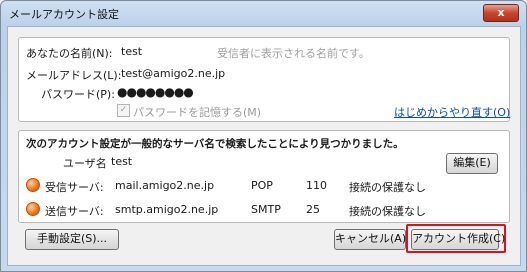 This screenshot has width=527, height=272. What do you see at coordinates (74, 75) in the screenshot?
I see `email-label: メールアドレス(L):` at bounding box center [74, 75].